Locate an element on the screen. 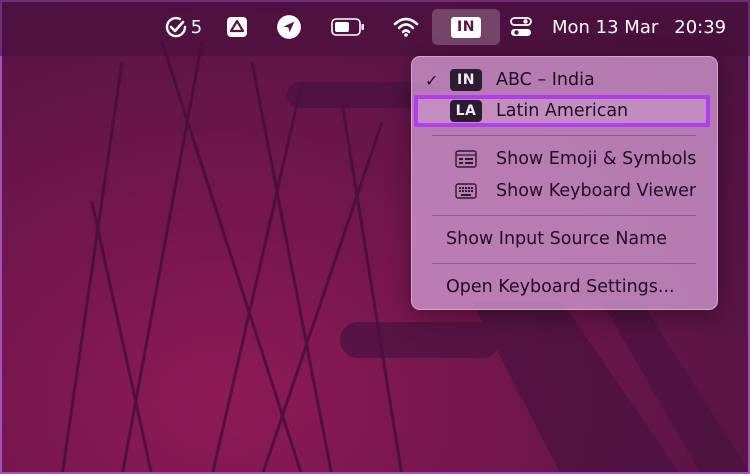 The width and height of the screenshot is (750, 474). battery-icon is located at coordinates (347, 27).